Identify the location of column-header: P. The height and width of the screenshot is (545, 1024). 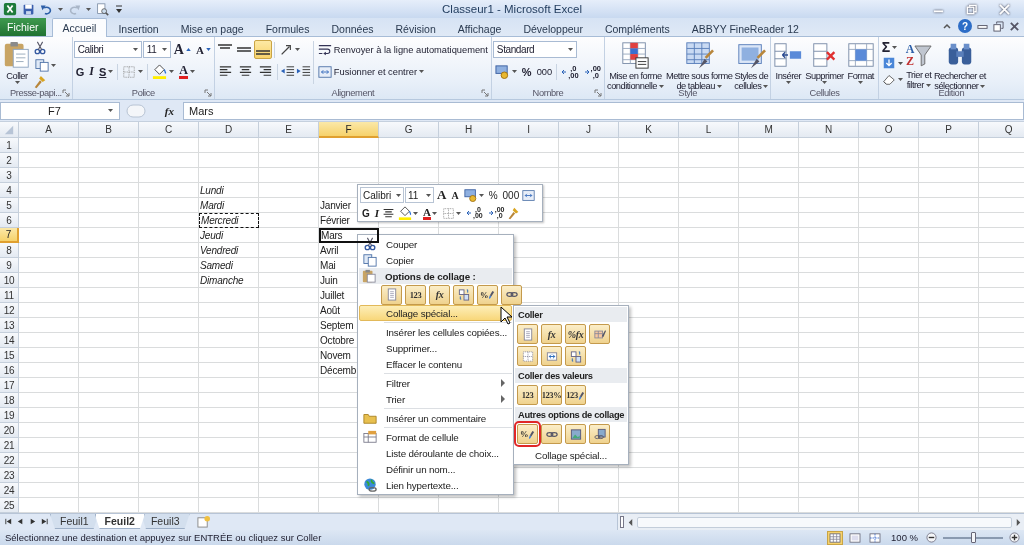
(949, 130).